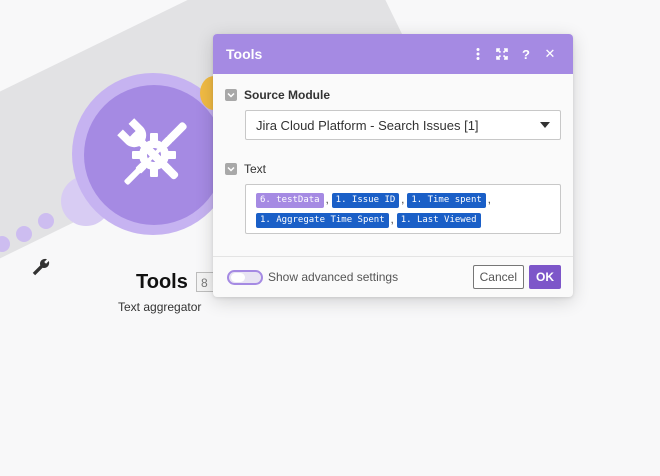 The height and width of the screenshot is (476, 660). What do you see at coordinates (287, 95) in the screenshot?
I see `source-module-label-text: Source Module` at bounding box center [287, 95].